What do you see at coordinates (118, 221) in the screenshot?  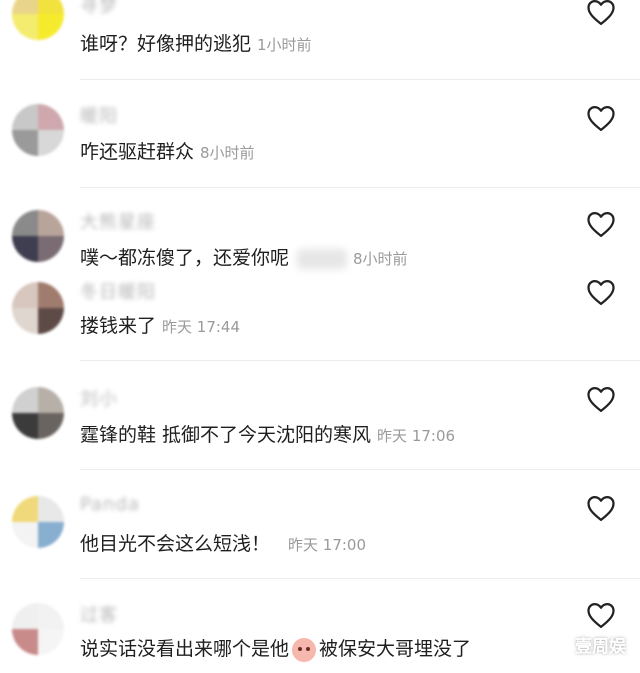 I see `username: 大熊星座` at bounding box center [118, 221].